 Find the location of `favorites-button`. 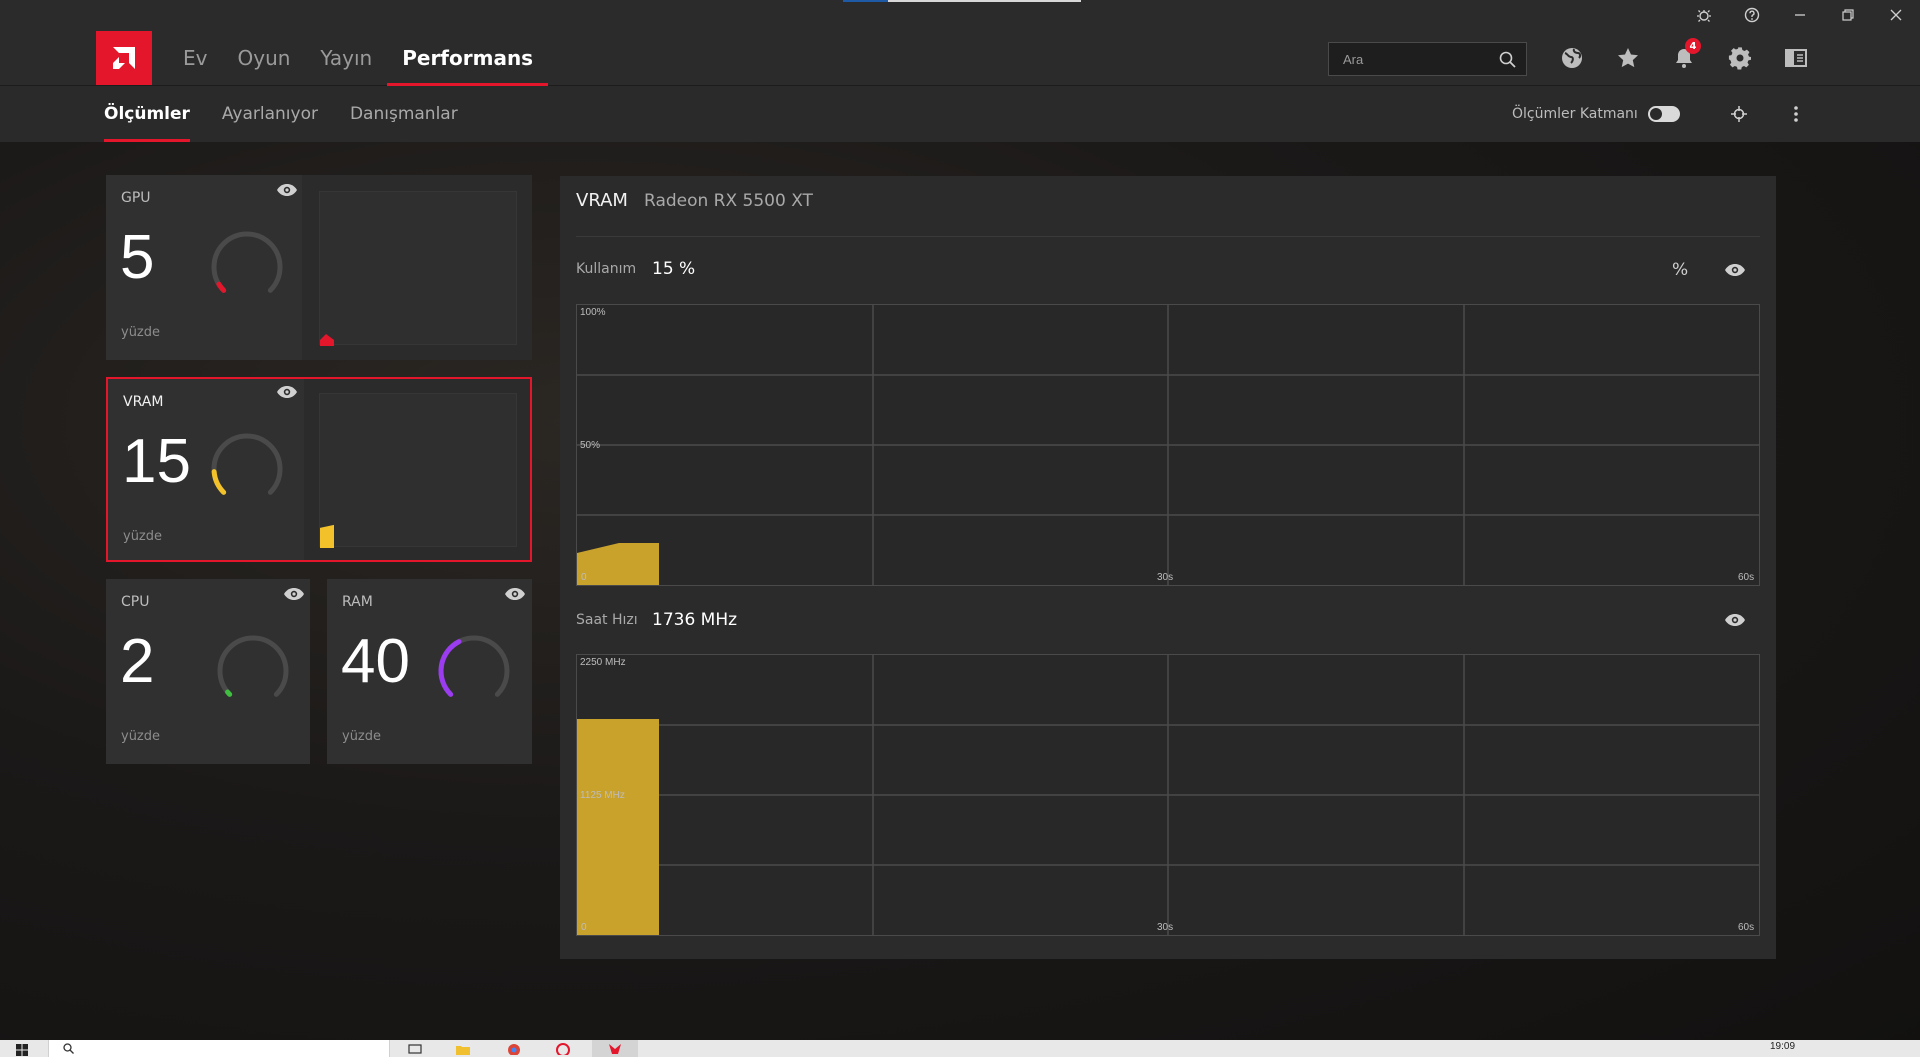

favorites-button is located at coordinates (1628, 58).